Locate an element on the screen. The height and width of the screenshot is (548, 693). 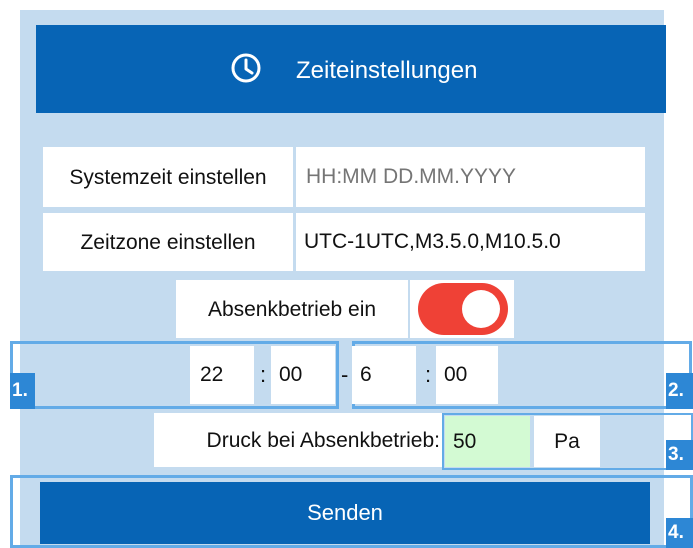
marker-3: 3. is located at coordinates (679, 455).